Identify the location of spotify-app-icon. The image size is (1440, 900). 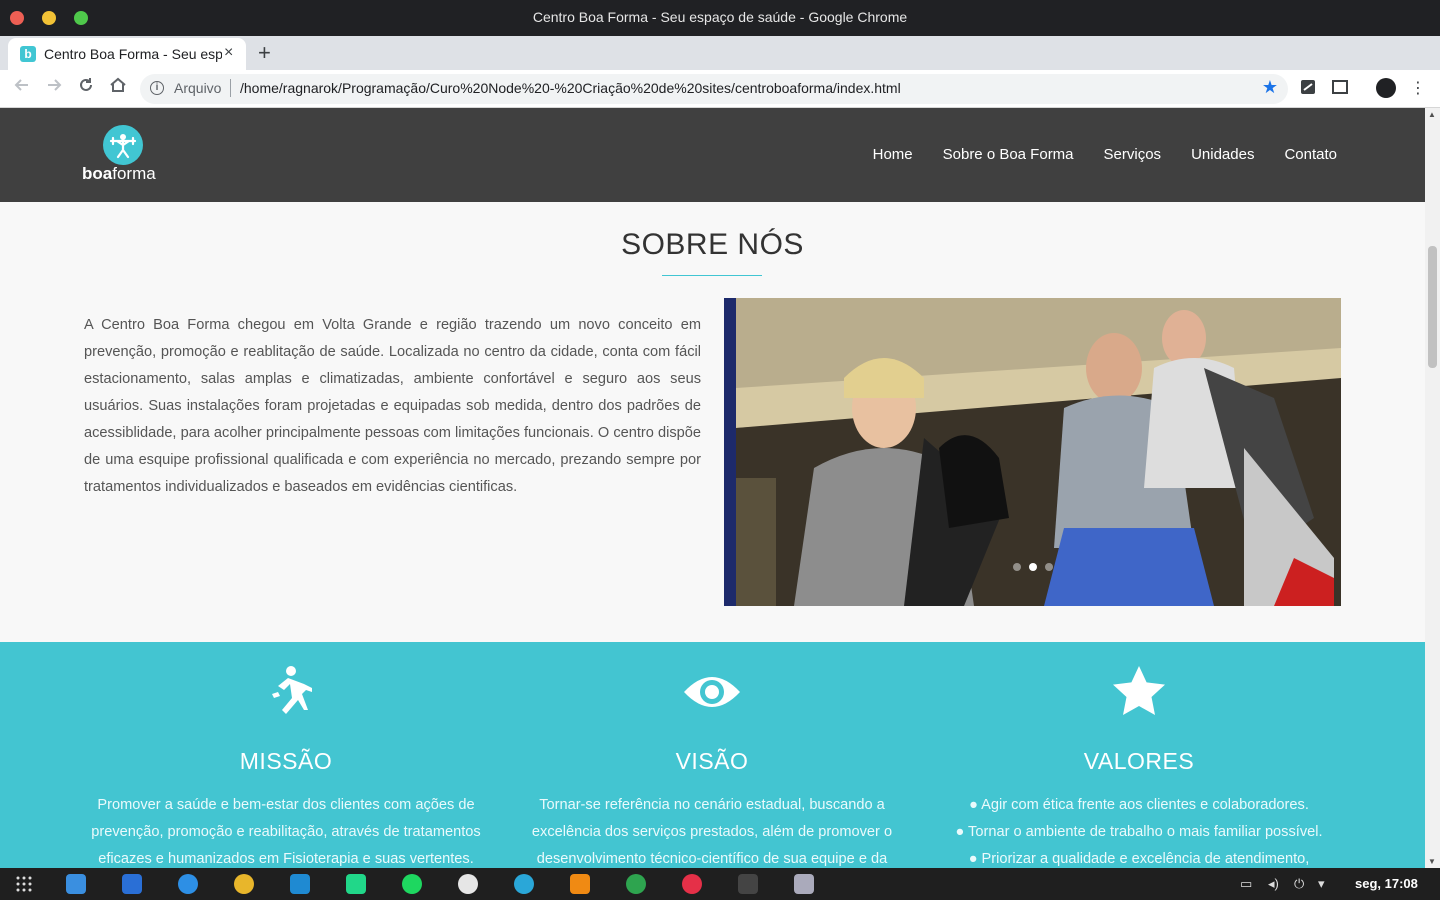
(412, 884).